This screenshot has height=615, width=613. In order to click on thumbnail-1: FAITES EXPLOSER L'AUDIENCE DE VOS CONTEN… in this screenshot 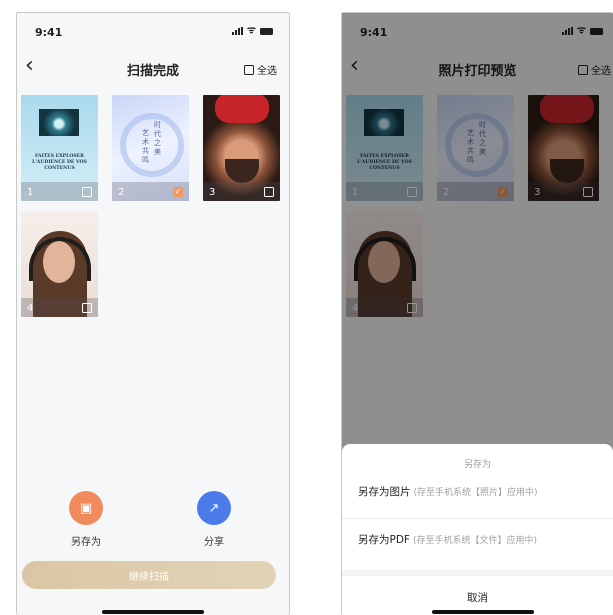, I will do `click(59, 148)`.